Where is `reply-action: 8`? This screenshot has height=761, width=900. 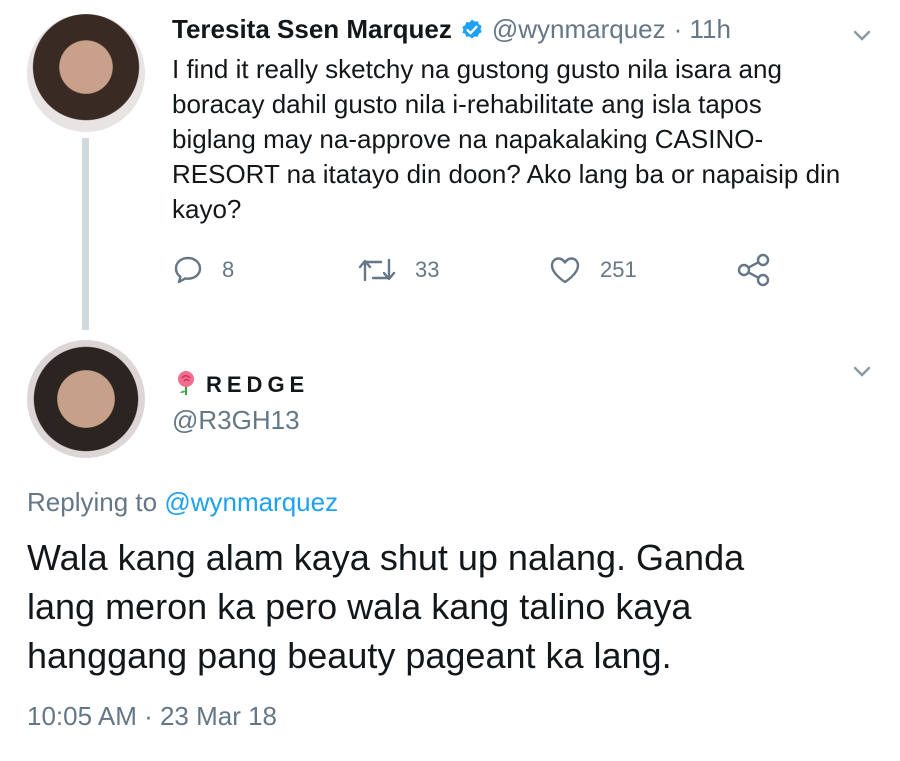 reply-action: 8 is located at coordinates (203, 270).